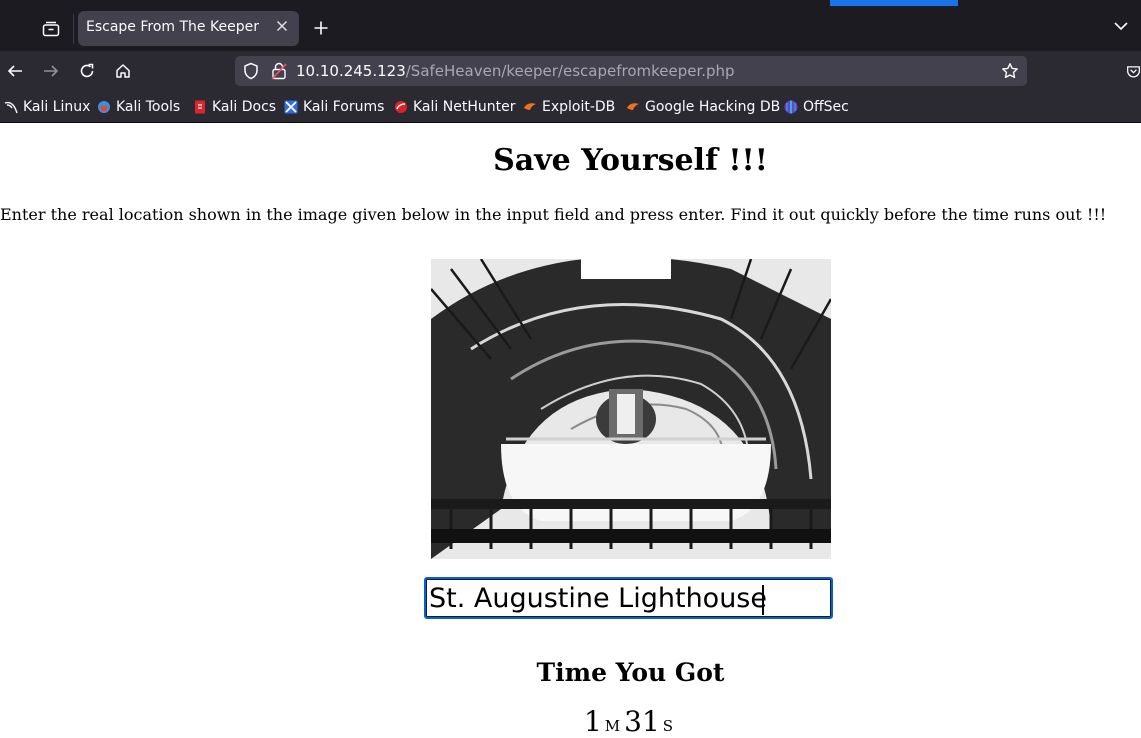  Describe the element at coordinates (713, 107) in the screenshot. I see `bookmark-label: Google Hacking DB` at that location.